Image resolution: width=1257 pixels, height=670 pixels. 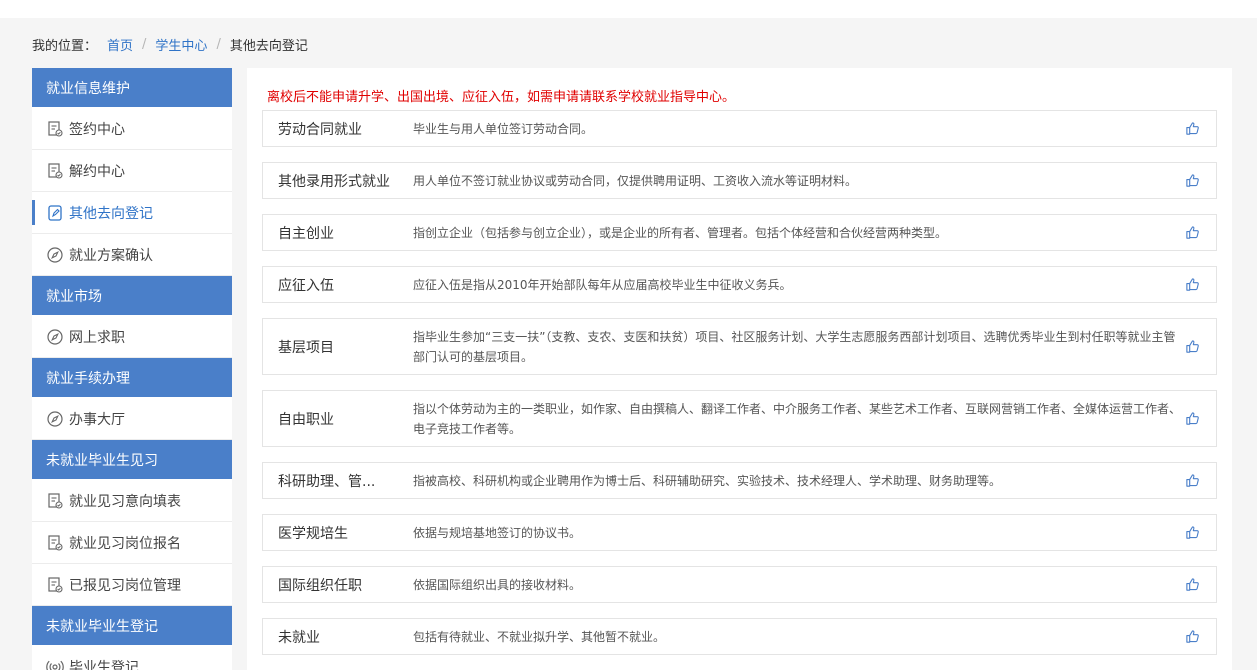 I want to click on destination-description: 应征入伍是指从2010年开始部队每年从应届高校毕业生中征收义务兵。, so click(x=602, y=284).